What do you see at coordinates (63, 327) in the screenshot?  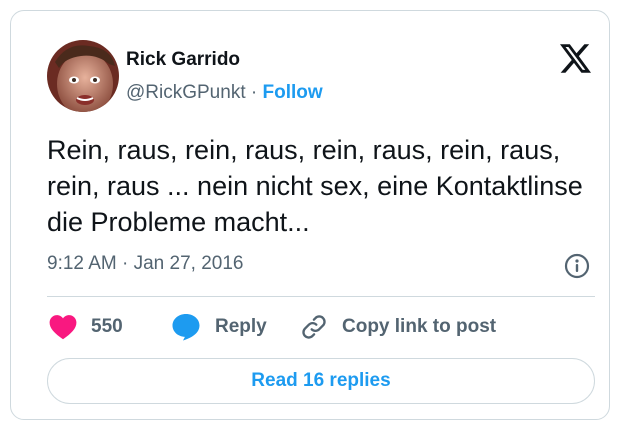 I see `heart-icon` at bounding box center [63, 327].